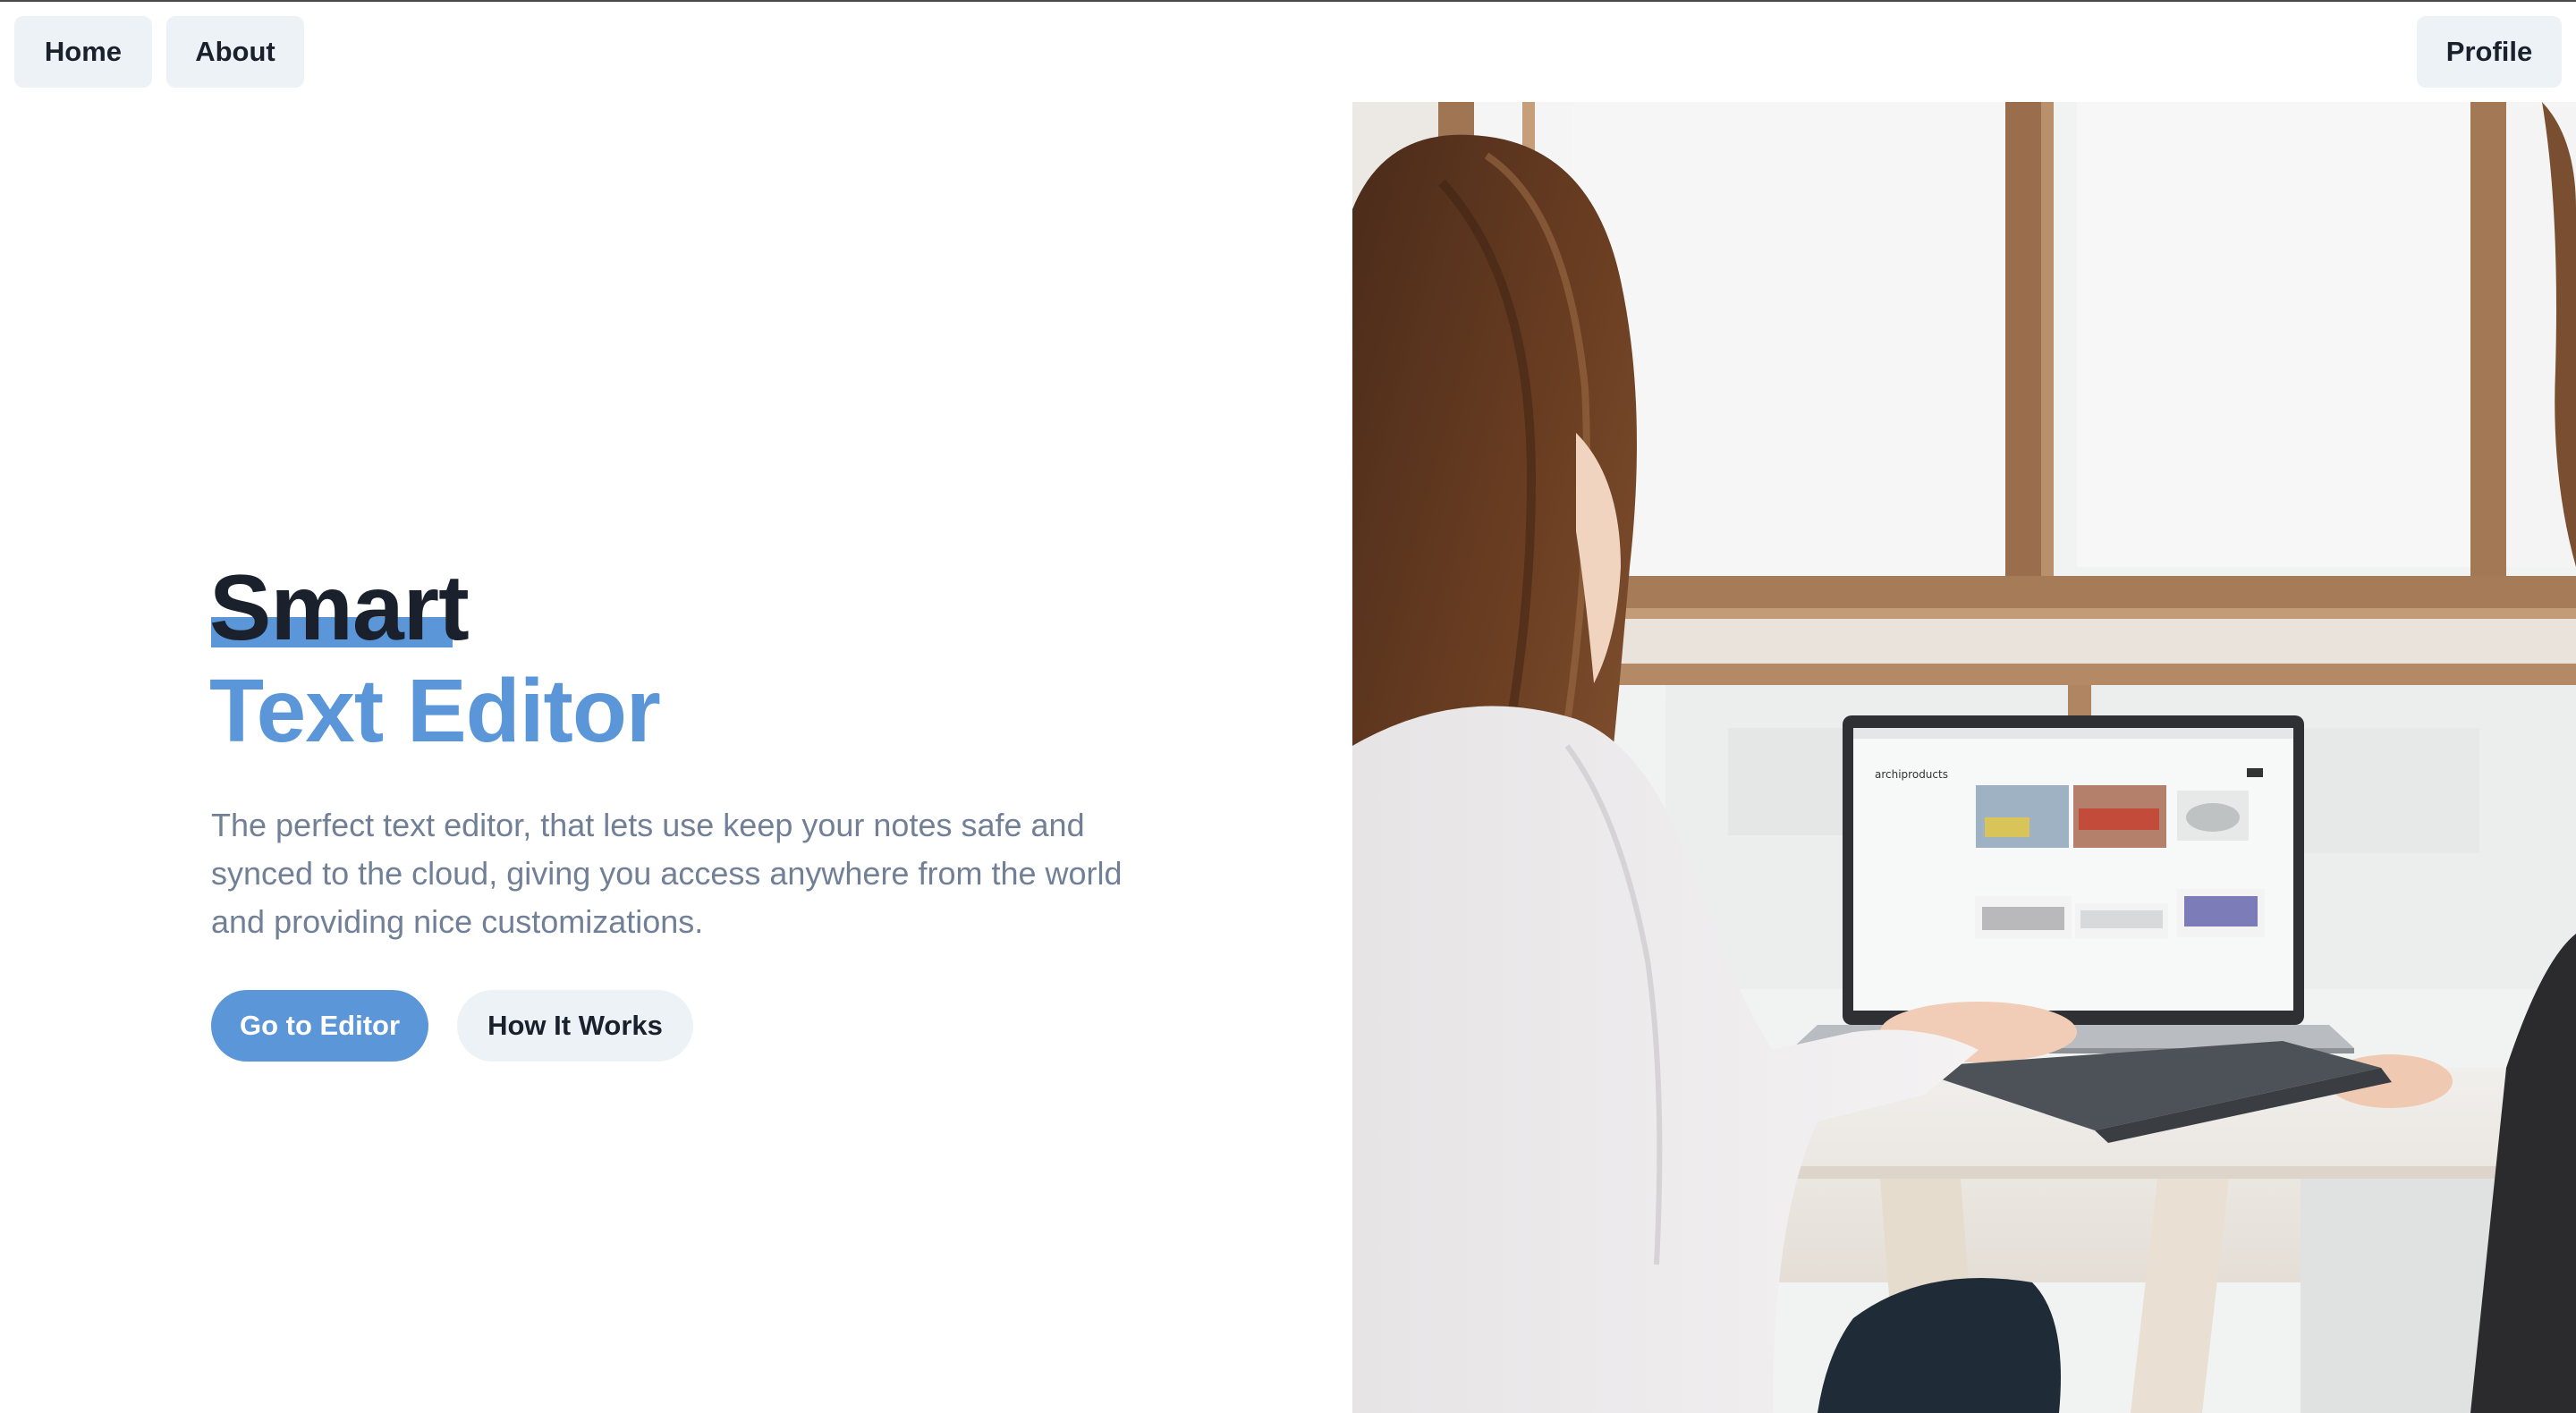 The image size is (2576, 1413). I want to click on hero-title-secondary: Text Editor, so click(435, 711).